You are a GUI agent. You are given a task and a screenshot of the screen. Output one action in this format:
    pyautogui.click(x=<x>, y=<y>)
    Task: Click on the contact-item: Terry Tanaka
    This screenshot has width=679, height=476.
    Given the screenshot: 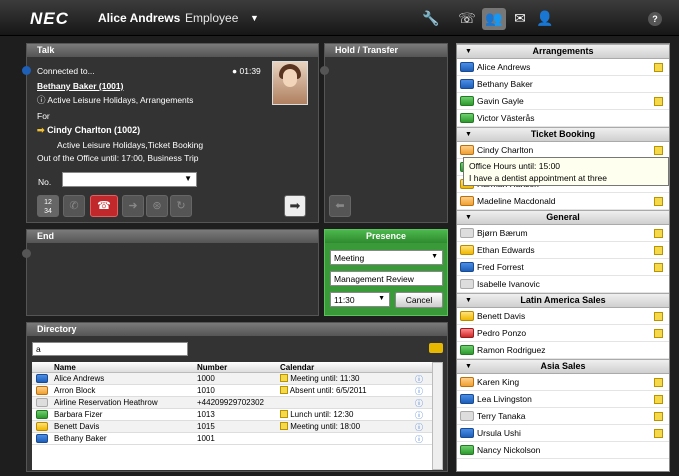 What is the action you would take?
    pyautogui.click(x=563, y=416)
    